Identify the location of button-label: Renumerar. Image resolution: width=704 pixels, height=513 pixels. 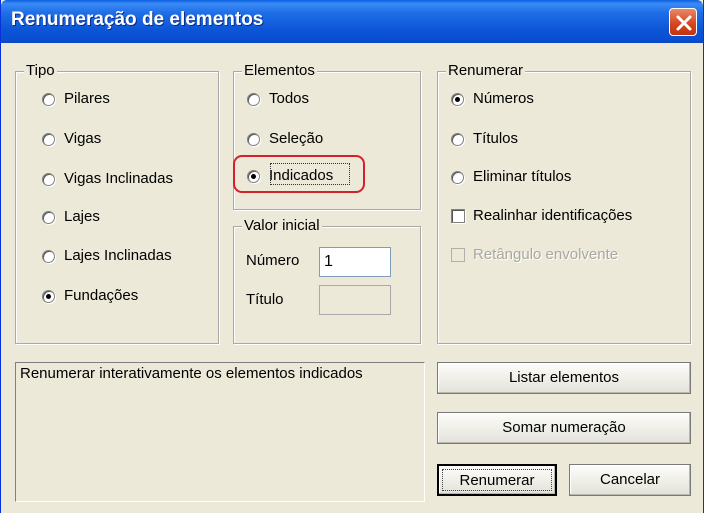
(497, 480).